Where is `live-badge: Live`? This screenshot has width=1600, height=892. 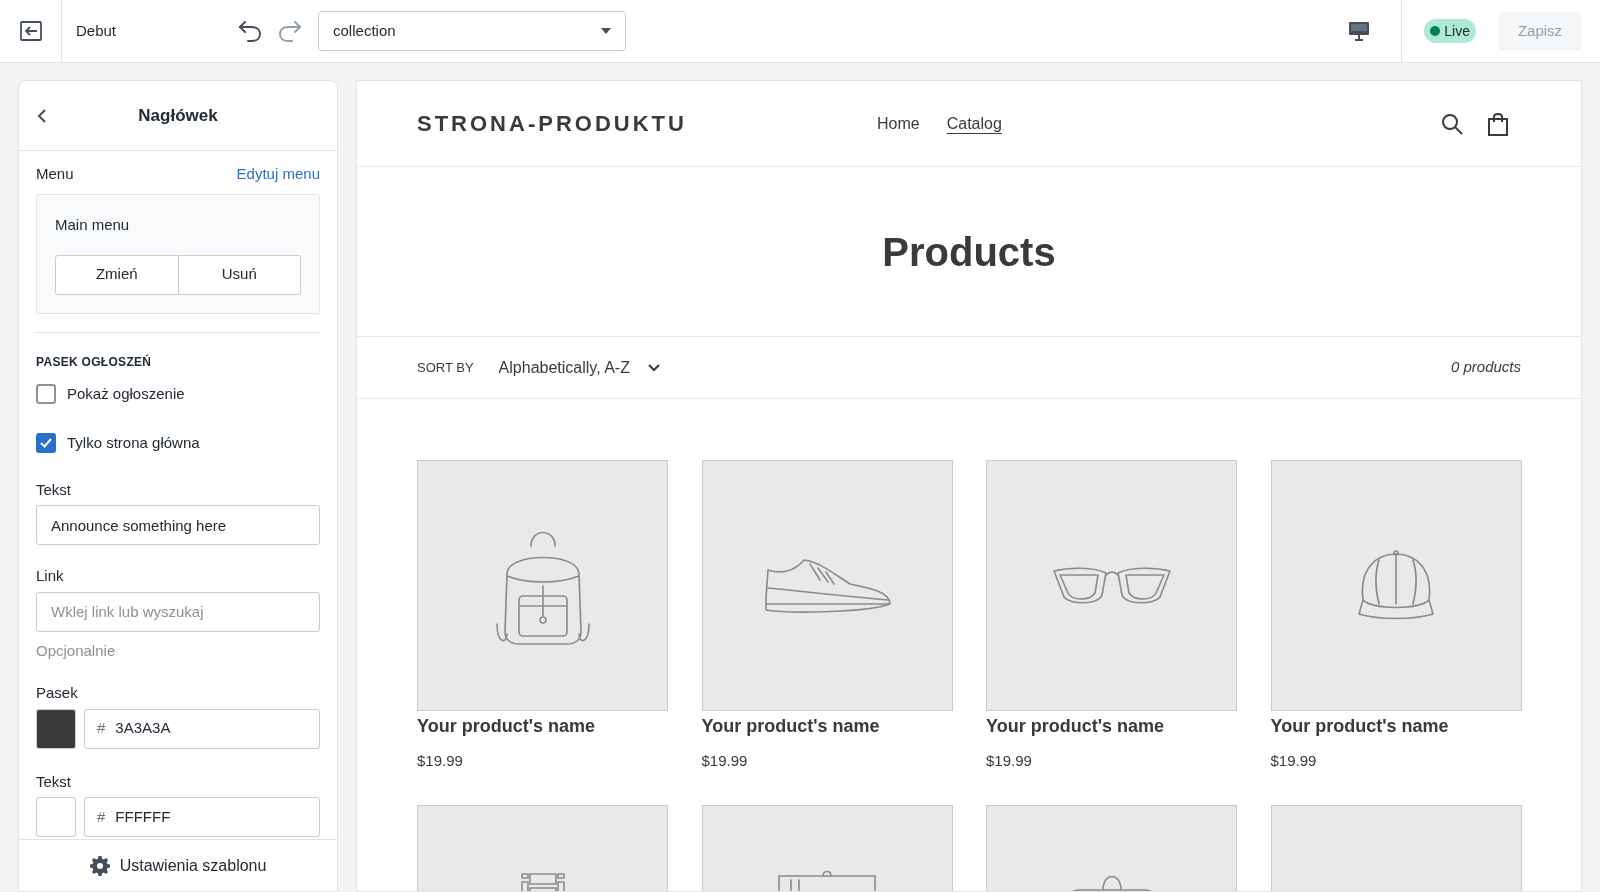 live-badge: Live is located at coordinates (1450, 31).